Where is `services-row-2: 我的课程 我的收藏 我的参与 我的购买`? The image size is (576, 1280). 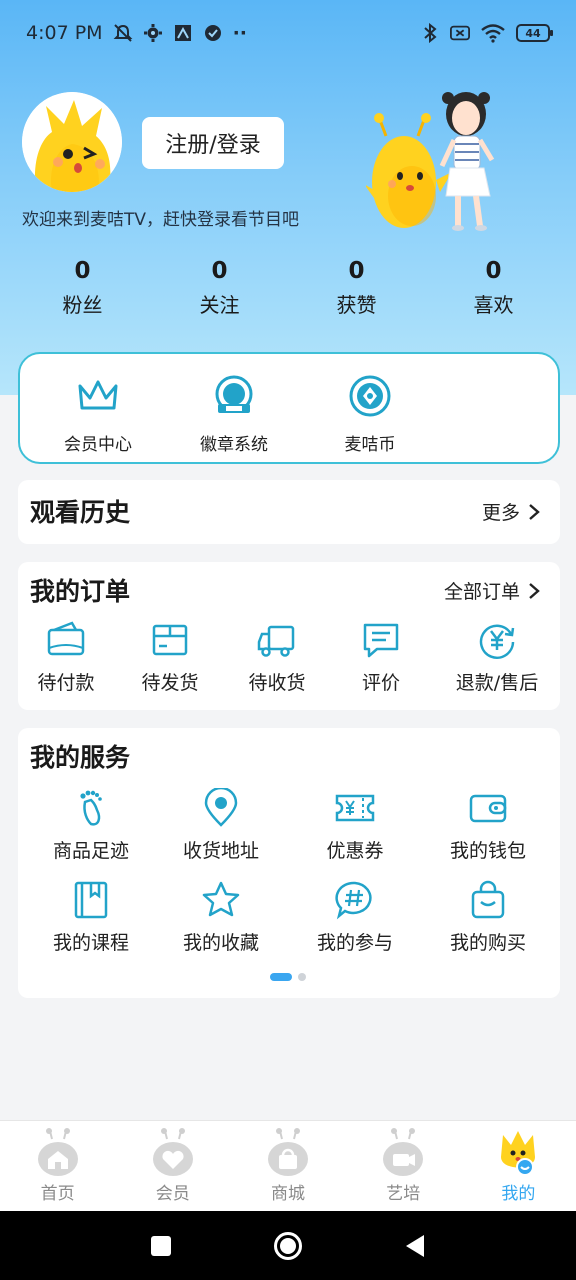 services-row-2: 我的课程 我的收藏 我的参与 我的购买 is located at coordinates (289, 917).